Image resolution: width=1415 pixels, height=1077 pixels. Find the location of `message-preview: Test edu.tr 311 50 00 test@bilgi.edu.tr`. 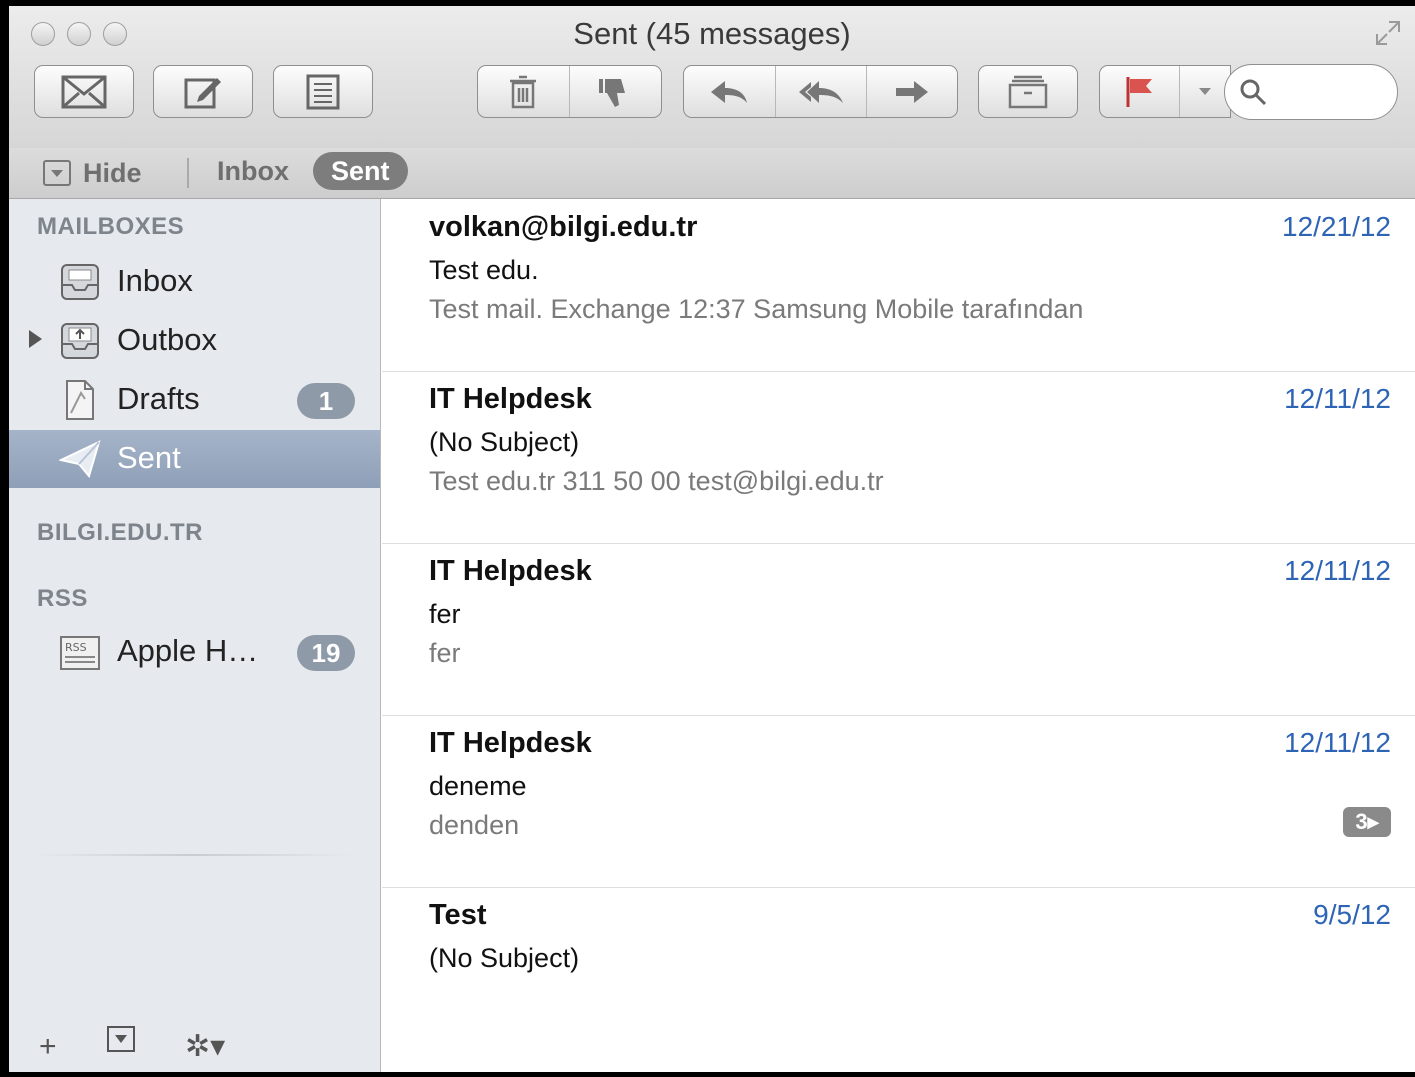

message-preview: Test edu.tr 311 50 00 test@bilgi.edu.tr is located at coordinates (656, 481).